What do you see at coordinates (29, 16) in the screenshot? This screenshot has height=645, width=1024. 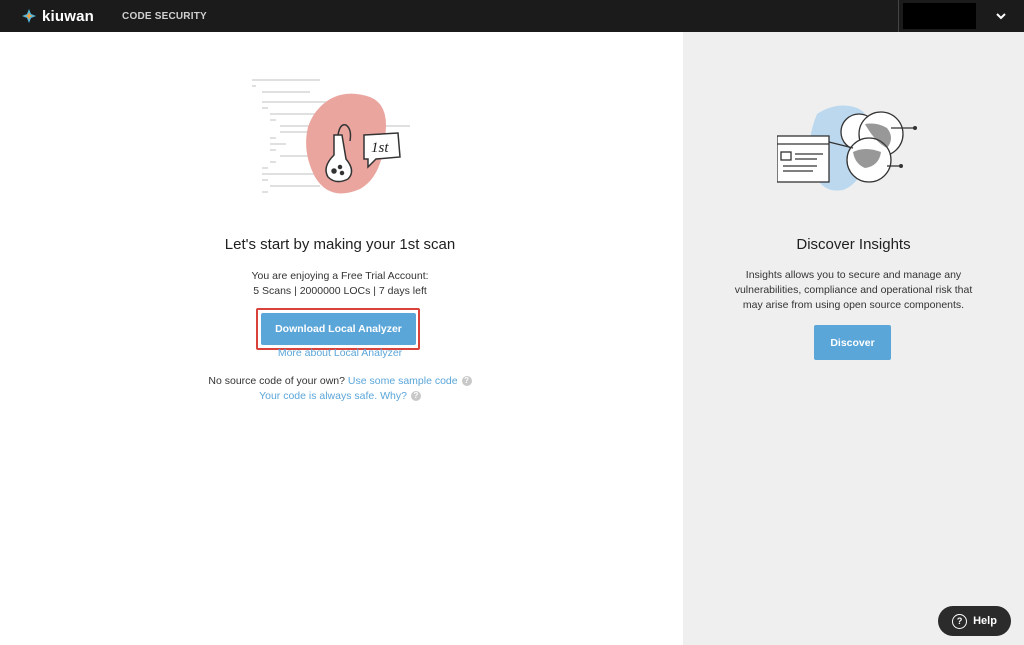 I see `kiuwan-logo-icon` at bounding box center [29, 16].